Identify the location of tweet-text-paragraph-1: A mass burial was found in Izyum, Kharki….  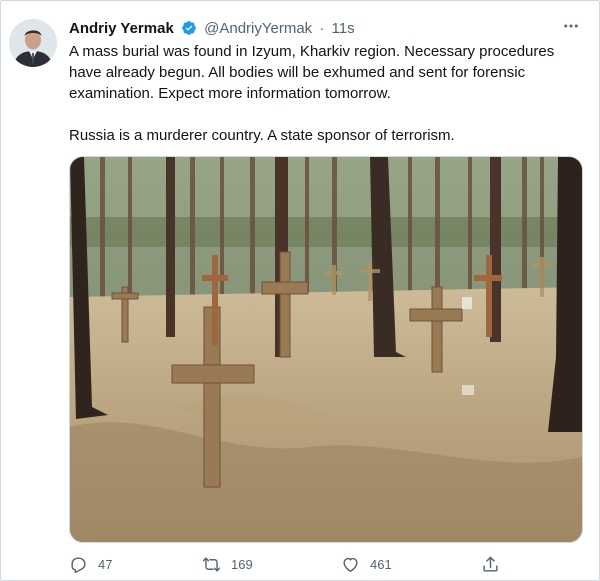
(312, 72).